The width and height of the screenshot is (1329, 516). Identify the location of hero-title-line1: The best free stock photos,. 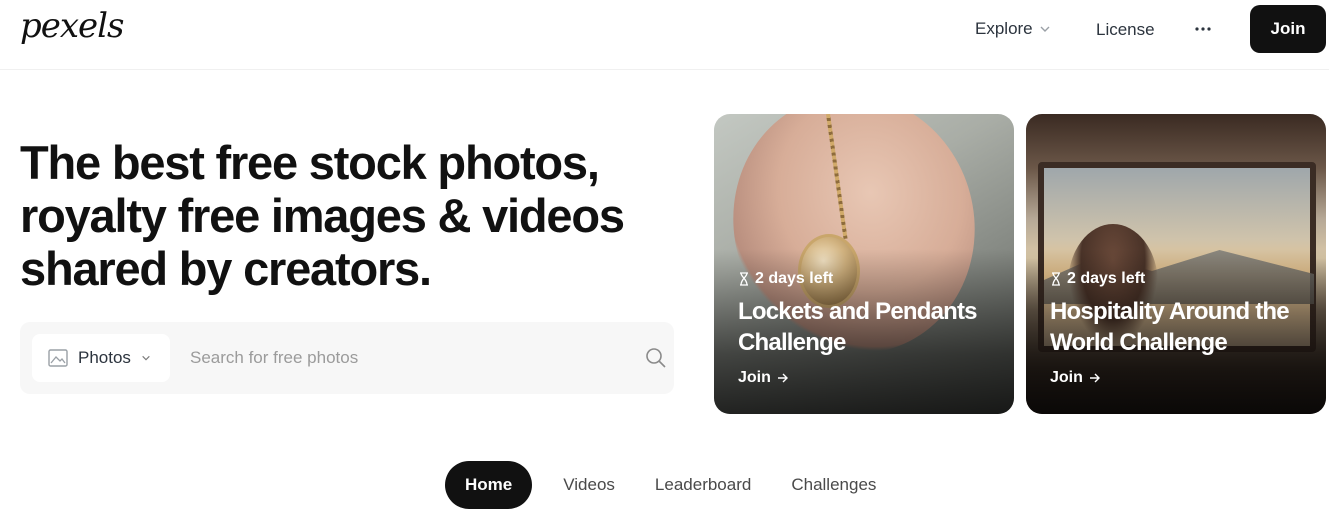
(310, 162).